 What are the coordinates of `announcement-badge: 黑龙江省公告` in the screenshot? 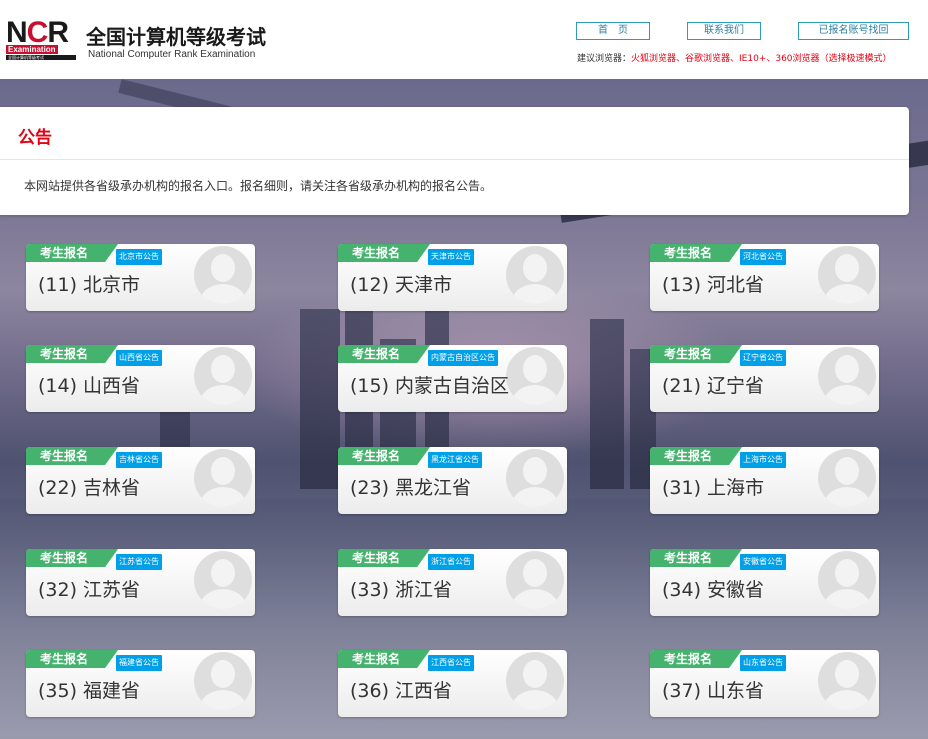 It's located at (455, 460).